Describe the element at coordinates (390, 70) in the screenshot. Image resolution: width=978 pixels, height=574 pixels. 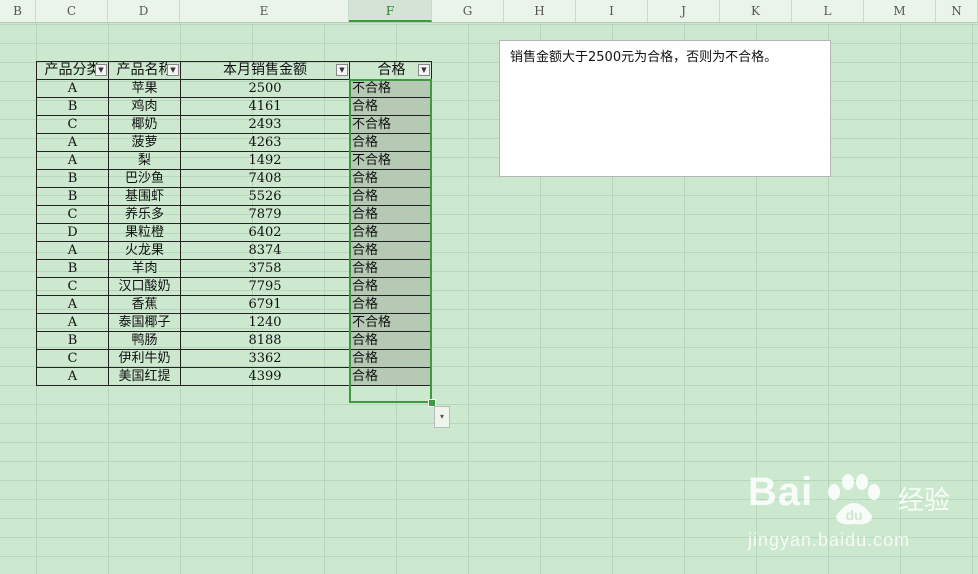
I see `header-result: 合格 ▼` at that location.